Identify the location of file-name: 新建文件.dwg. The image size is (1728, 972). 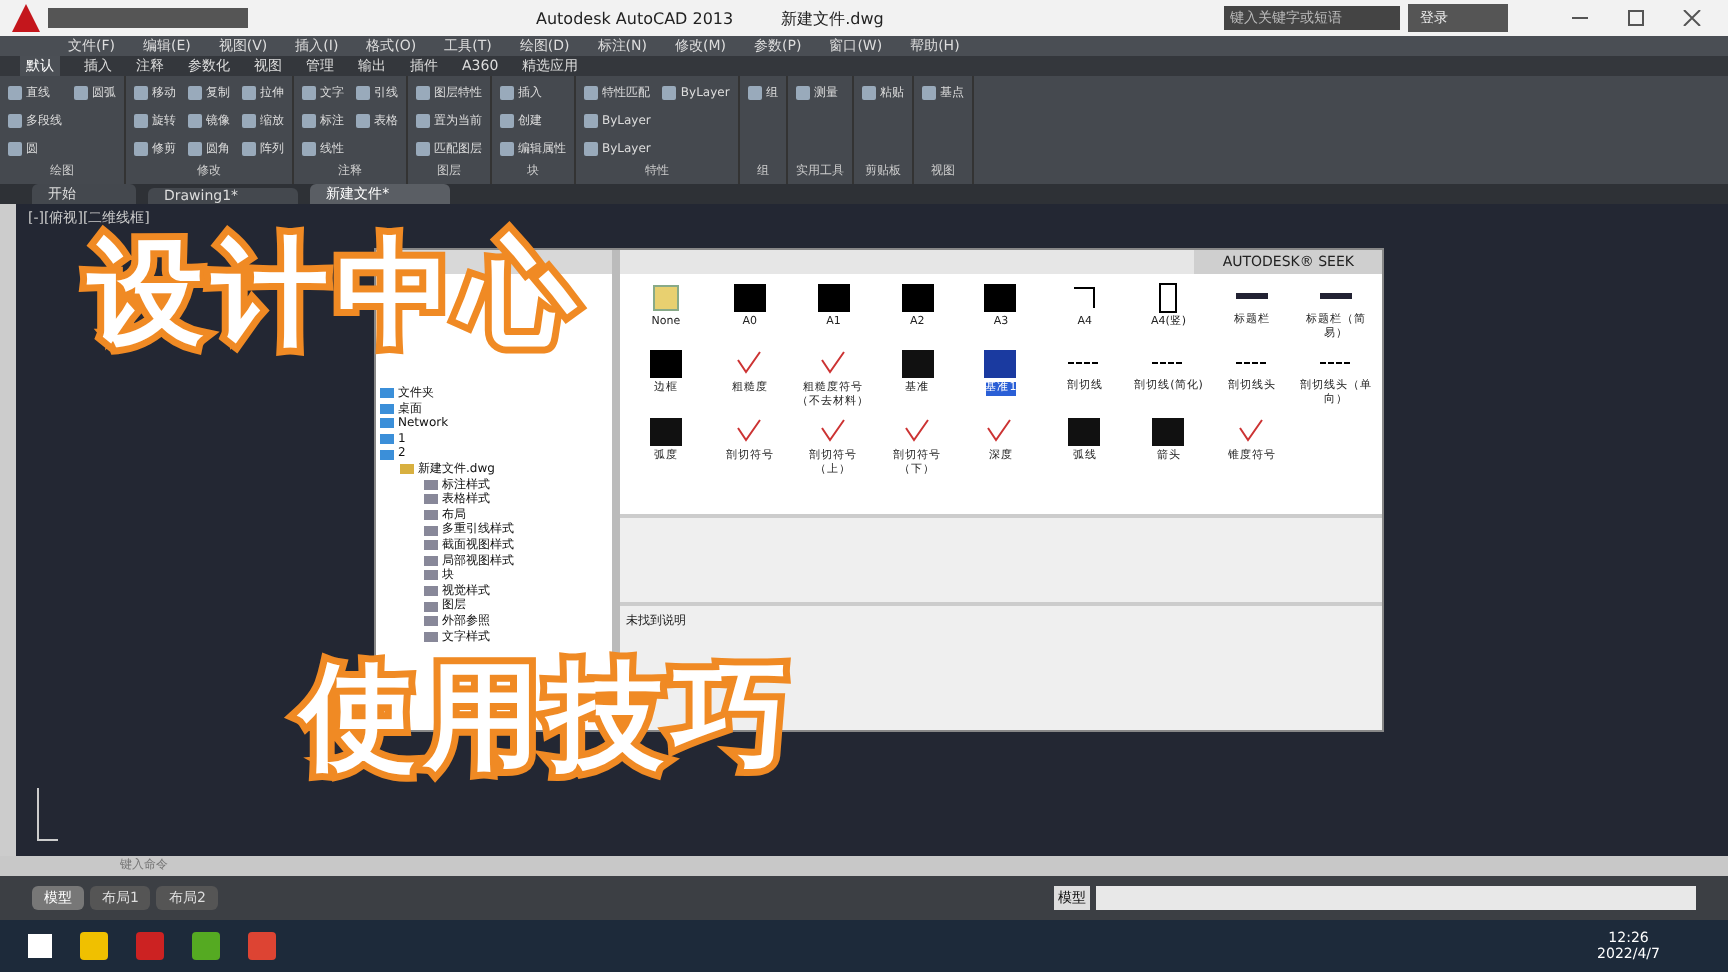
(832, 18).